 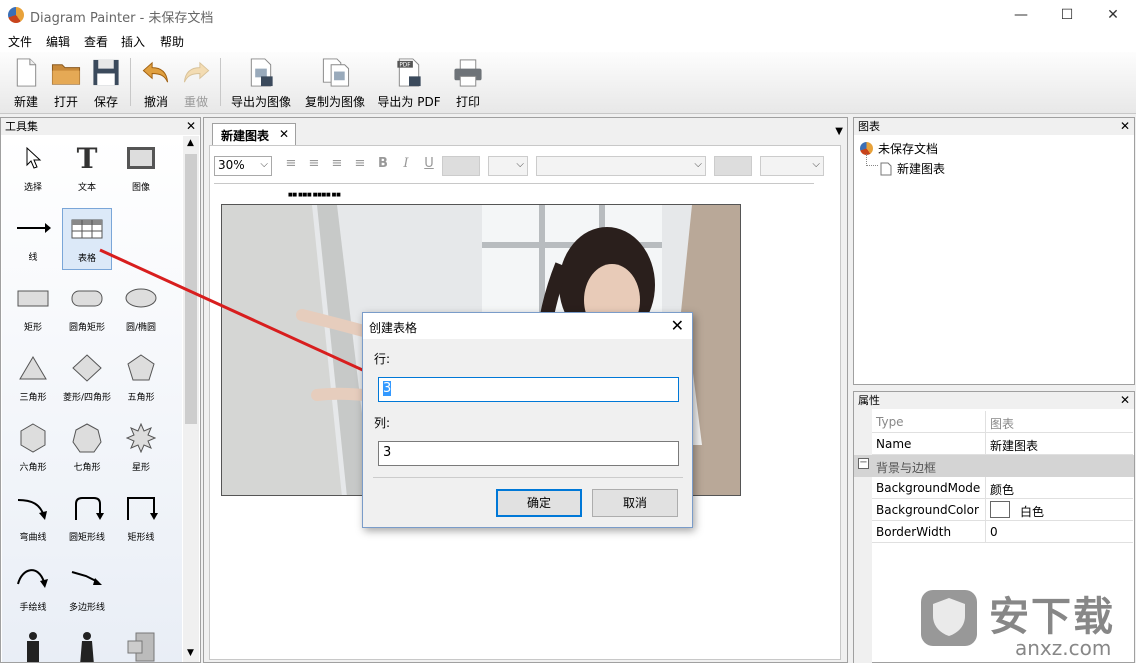 I want to click on menu-edit: 编辑, so click(x=58, y=41).